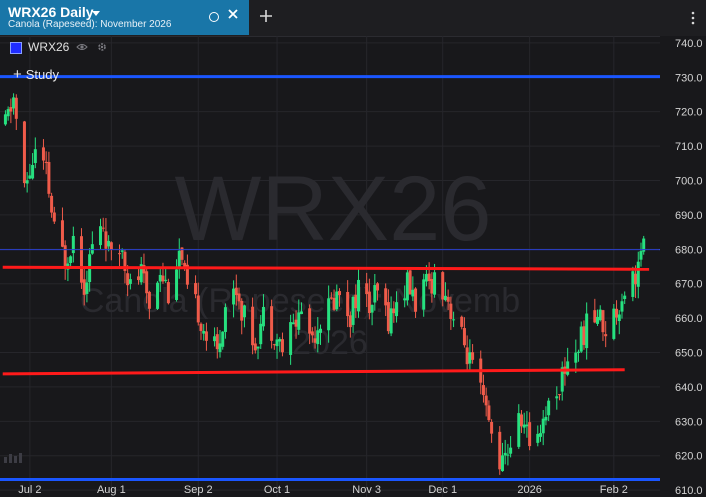  Describe the element at coordinates (689, 388) in the screenshot. I see `price-tick-label: 640.0` at that location.